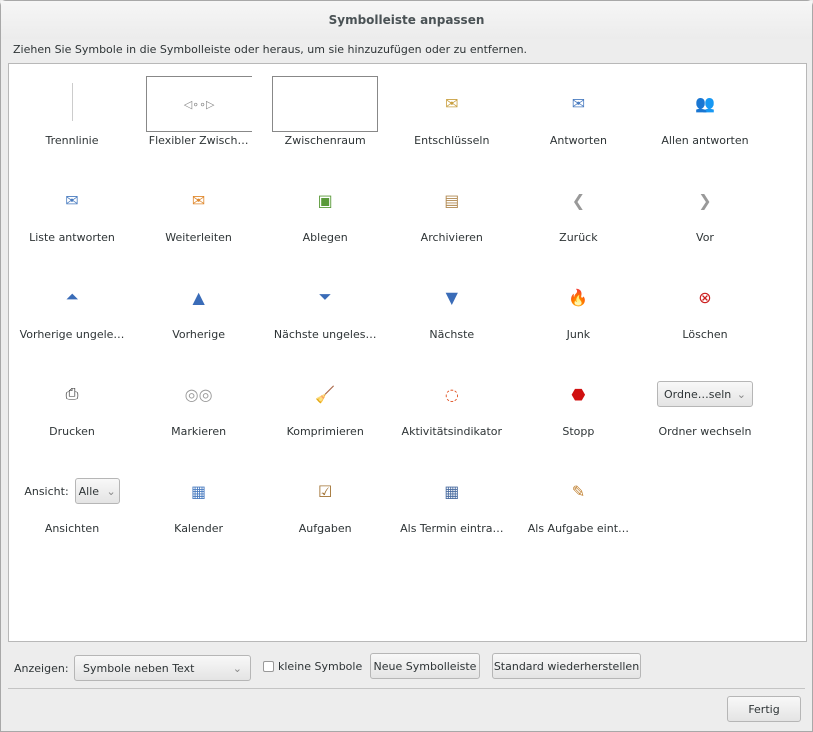 The width and height of the screenshot is (813, 732). I want to click on palette-item: Trennlinie, so click(72, 112).